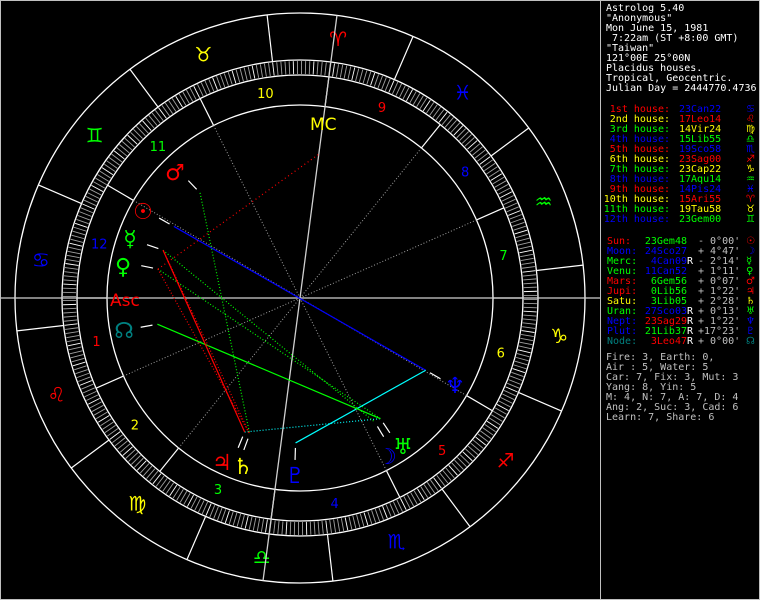  I want to click on house-number: 3, so click(218, 490).